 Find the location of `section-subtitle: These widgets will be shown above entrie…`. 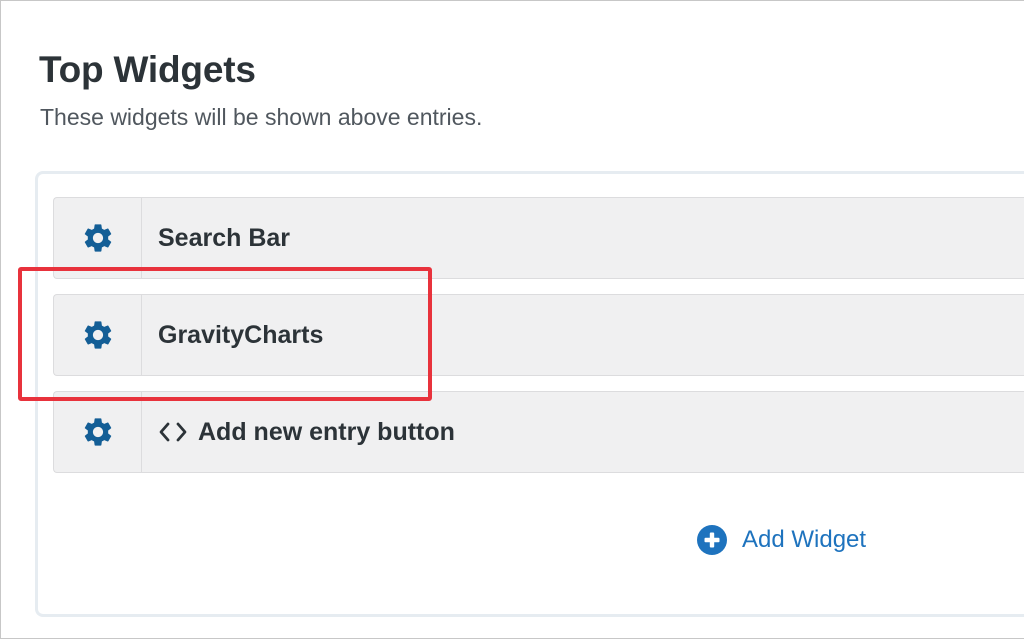

section-subtitle: These widgets will be shown above entrie… is located at coordinates (261, 117).